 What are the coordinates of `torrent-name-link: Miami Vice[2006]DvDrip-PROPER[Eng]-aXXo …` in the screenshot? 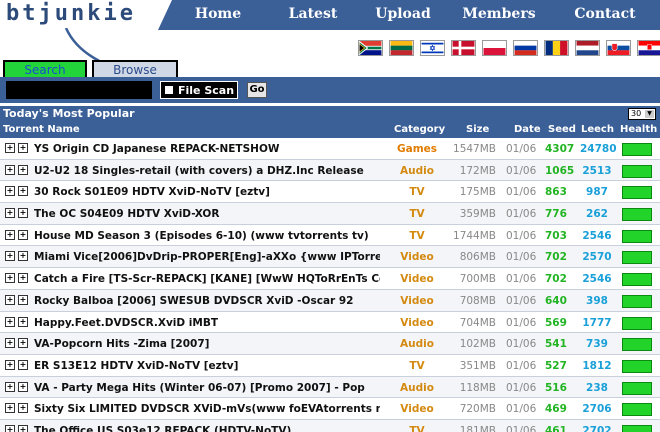 It's located at (207, 257).